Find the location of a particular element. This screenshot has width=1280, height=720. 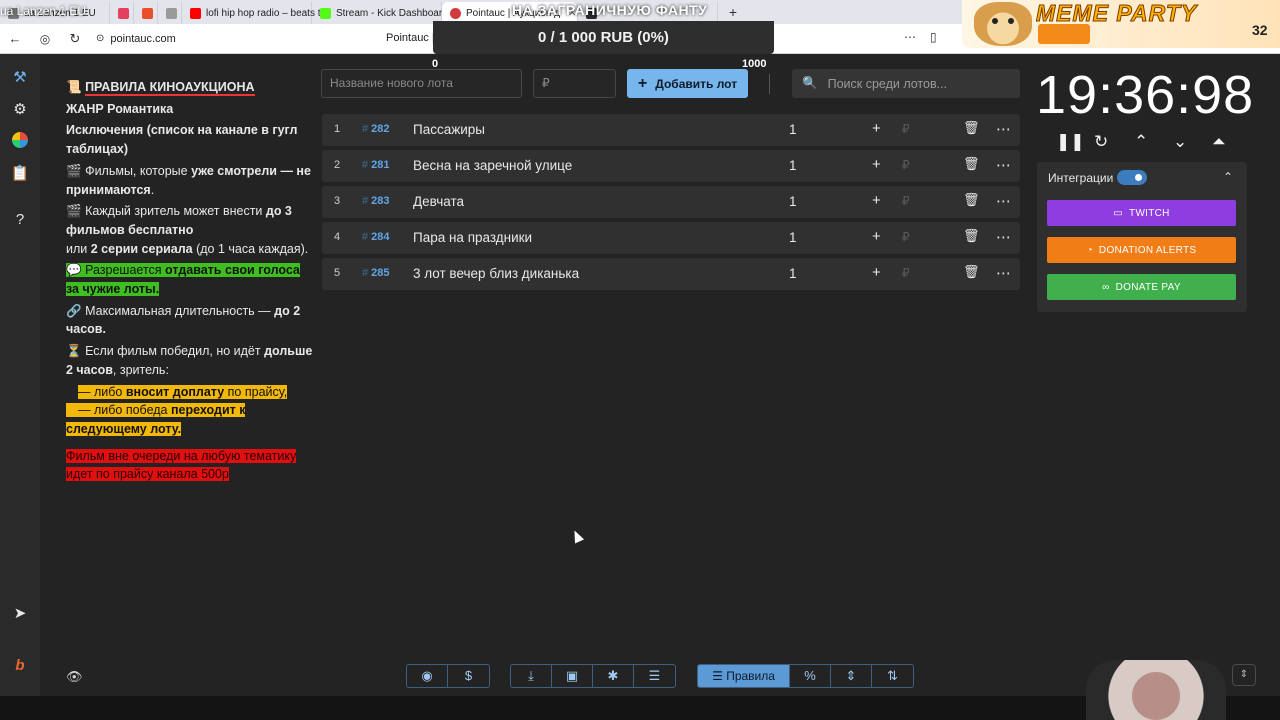

clear-list-icon: ☰ is located at coordinates (654, 676).